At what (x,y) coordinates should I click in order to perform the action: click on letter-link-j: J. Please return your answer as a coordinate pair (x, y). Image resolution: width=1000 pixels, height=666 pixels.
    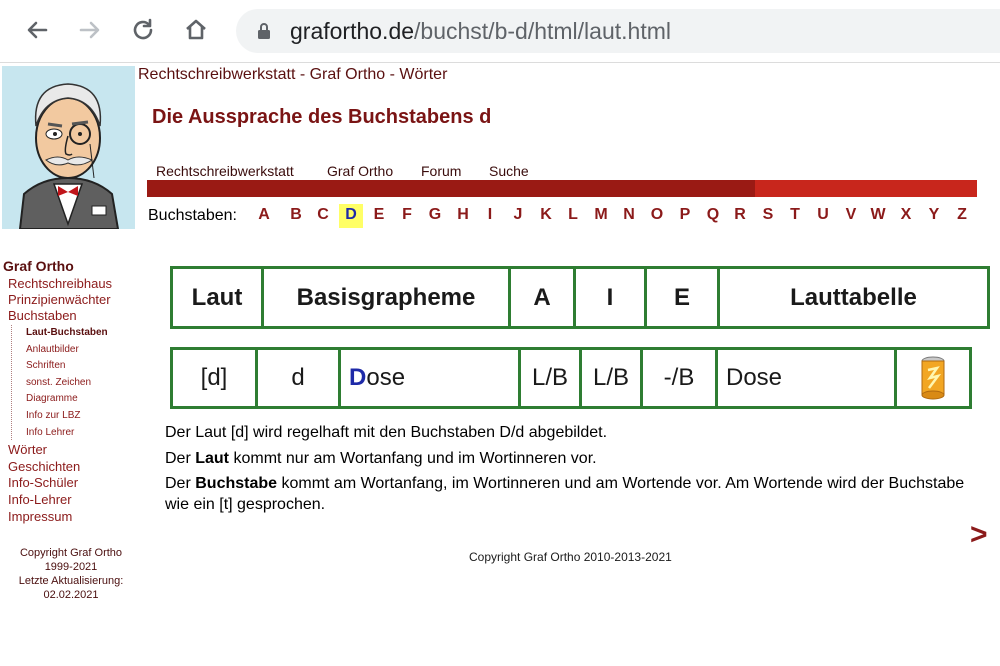
    Looking at the image, I should click on (518, 216).